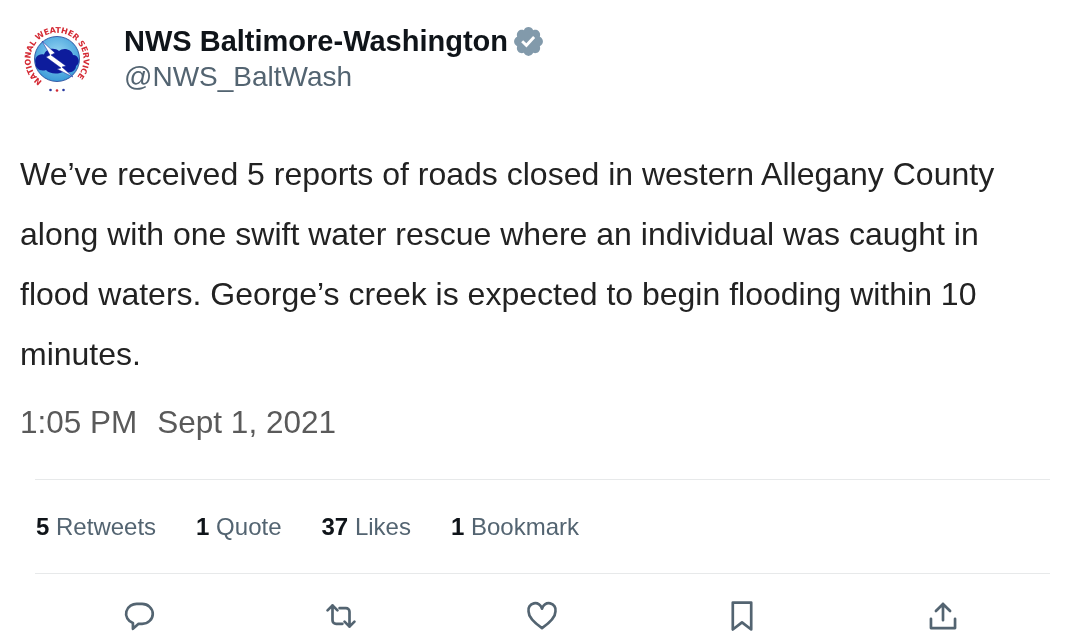 Image resolution: width=1079 pixels, height=643 pixels. What do you see at coordinates (239, 527) in the screenshot?
I see `stat-link: 1 Quote` at bounding box center [239, 527].